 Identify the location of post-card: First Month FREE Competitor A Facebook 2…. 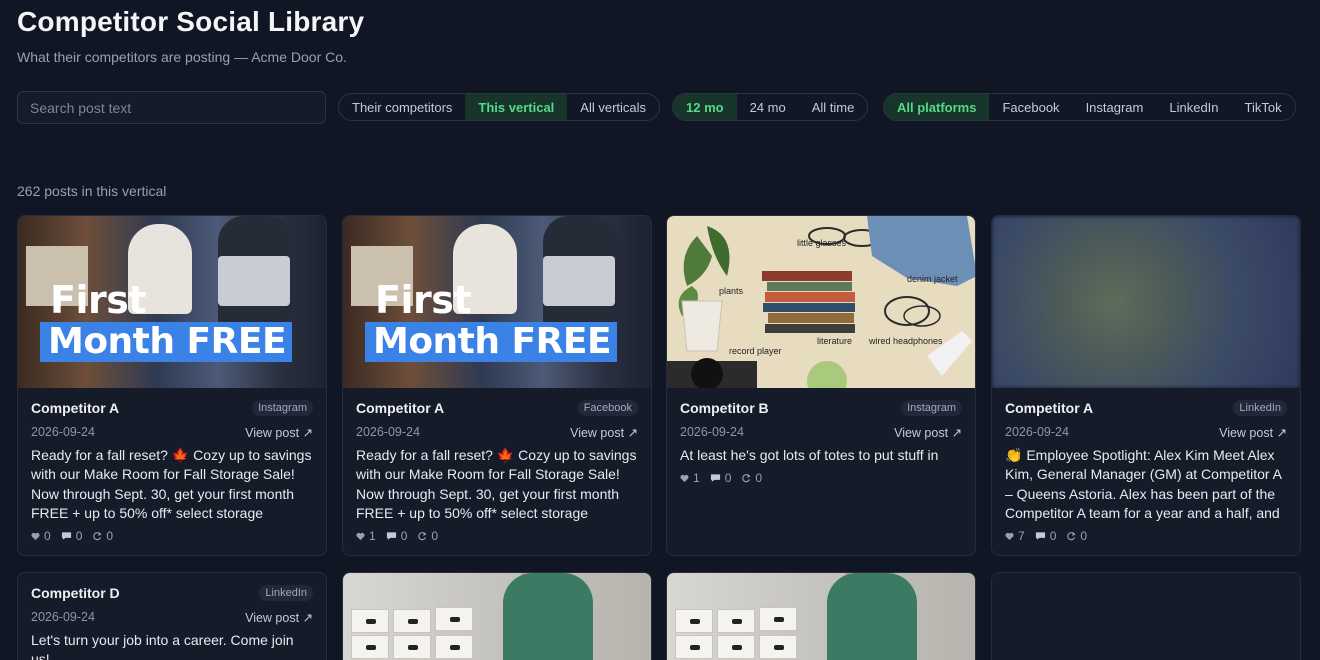
(497, 385).